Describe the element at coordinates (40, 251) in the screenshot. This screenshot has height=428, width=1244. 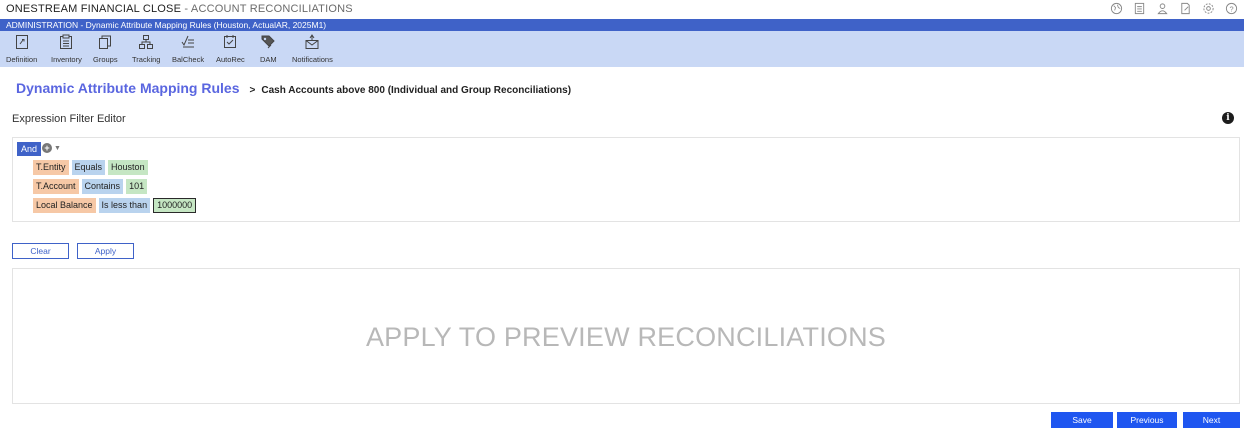
I see `clear-button: Clear` at that location.